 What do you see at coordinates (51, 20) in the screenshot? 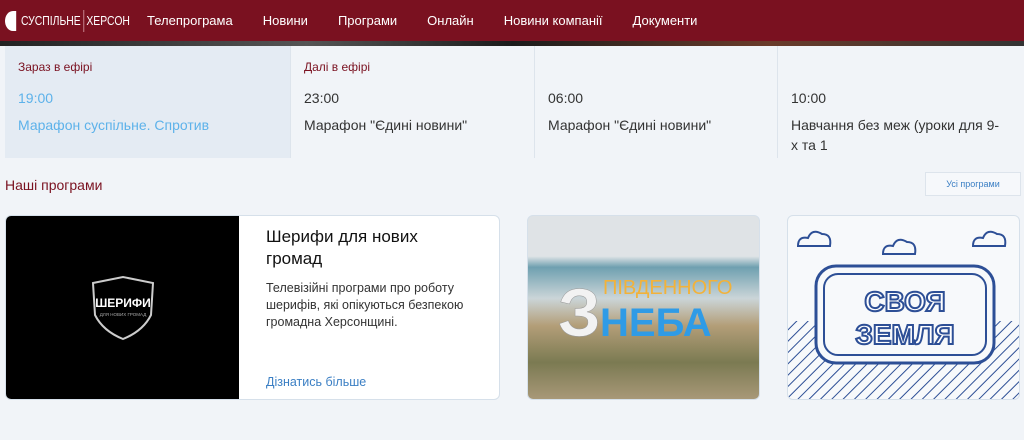
I see `logo-text: СУСПІЛЬНЕ` at bounding box center [51, 20].